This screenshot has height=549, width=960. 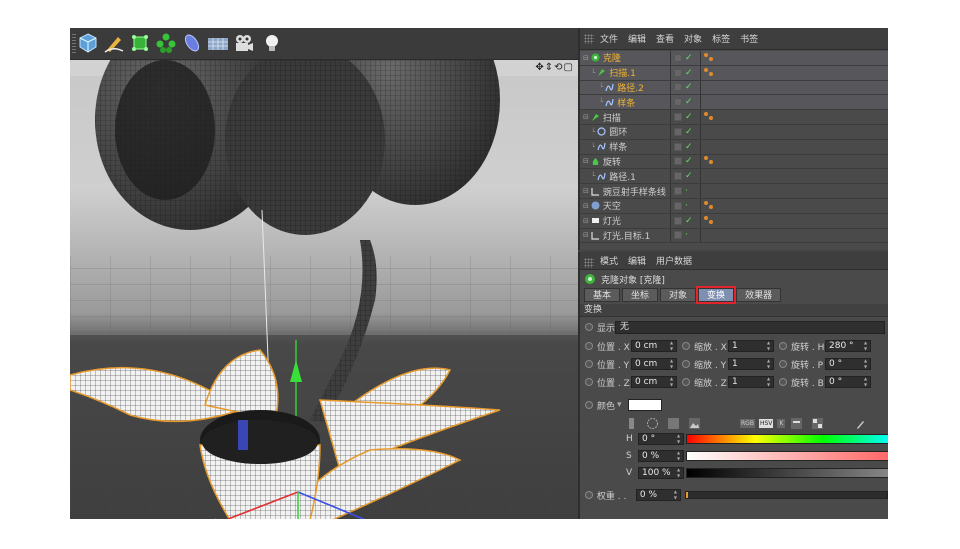 I want to click on color-picker-icon, so click(x=631, y=423).